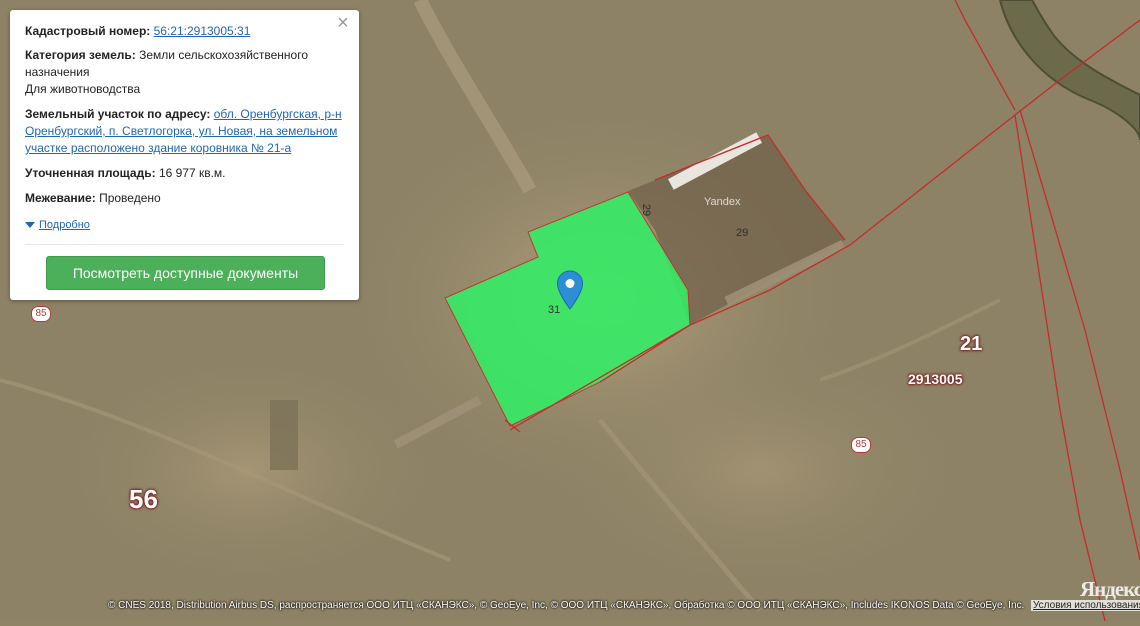  What do you see at coordinates (118, 114) in the screenshot?
I see `address-label: Земельный участок по адресу:` at bounding box center [118, 114].